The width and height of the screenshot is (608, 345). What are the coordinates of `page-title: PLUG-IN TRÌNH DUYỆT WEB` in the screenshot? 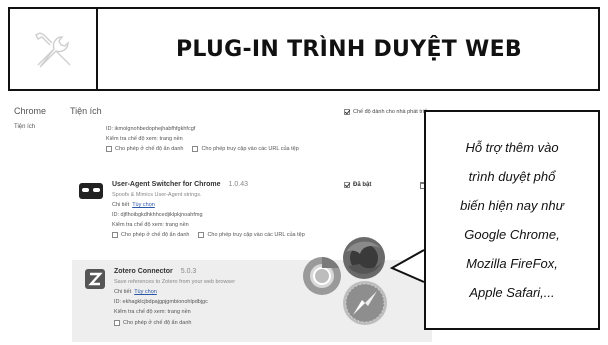 It's located at (349, 49).